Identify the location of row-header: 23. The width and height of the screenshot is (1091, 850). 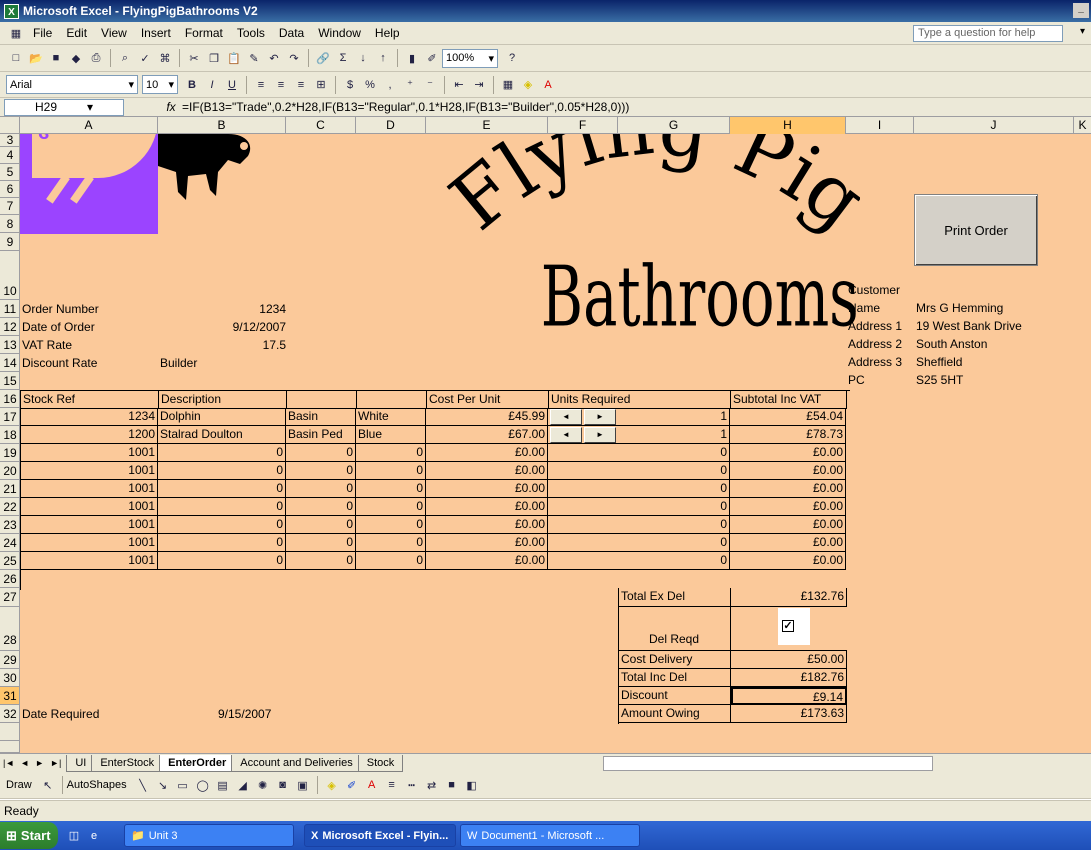
(9, 525).